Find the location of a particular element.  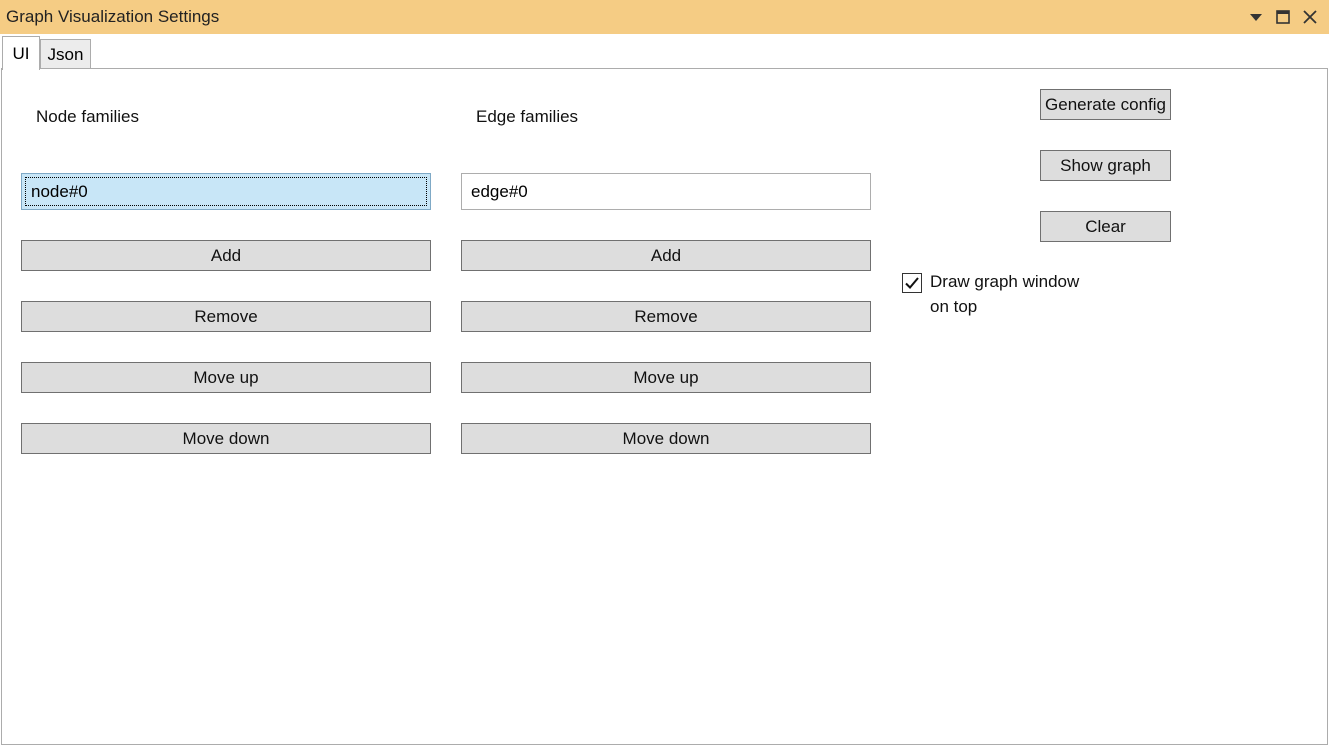

tab-json: Json is located at coordinates (65, 54).